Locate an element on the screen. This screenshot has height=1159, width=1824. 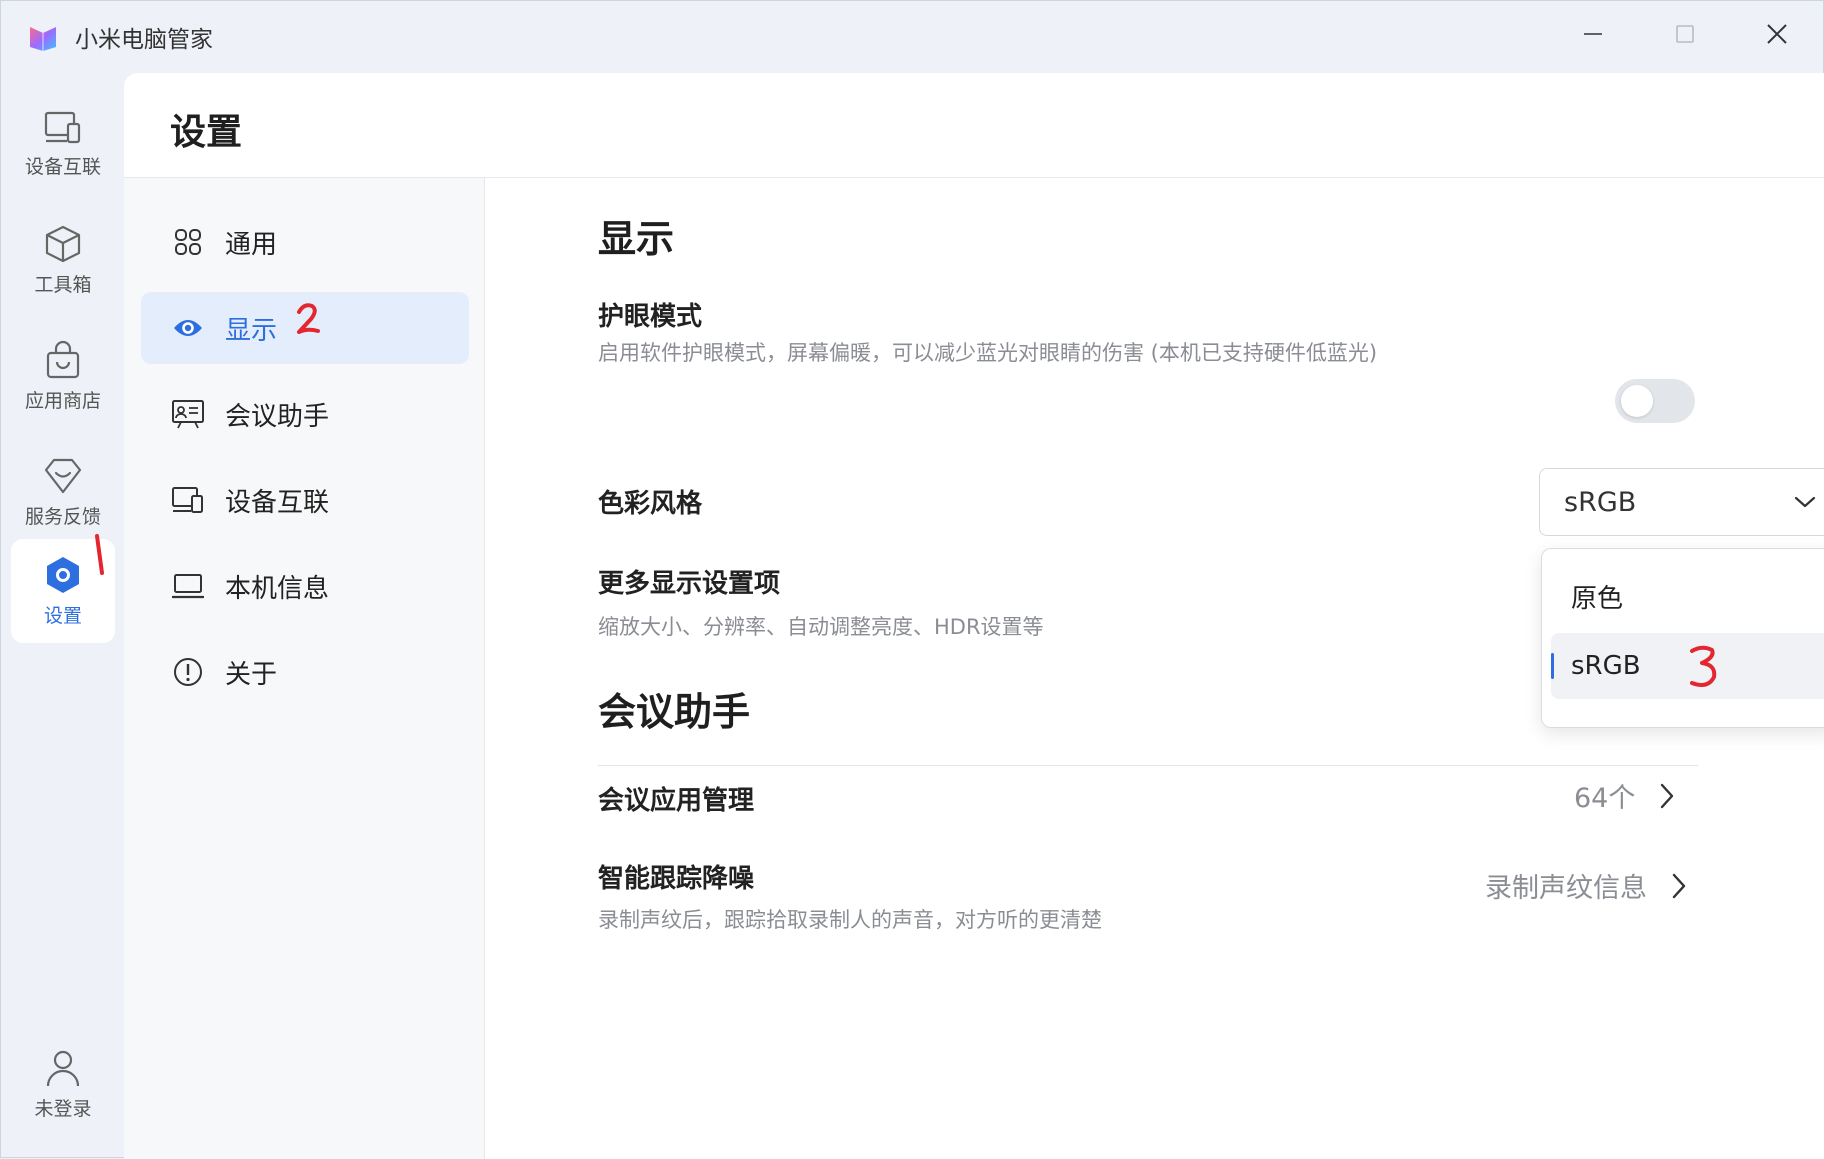
selected-indicator is located at coordinates (1552, 666).